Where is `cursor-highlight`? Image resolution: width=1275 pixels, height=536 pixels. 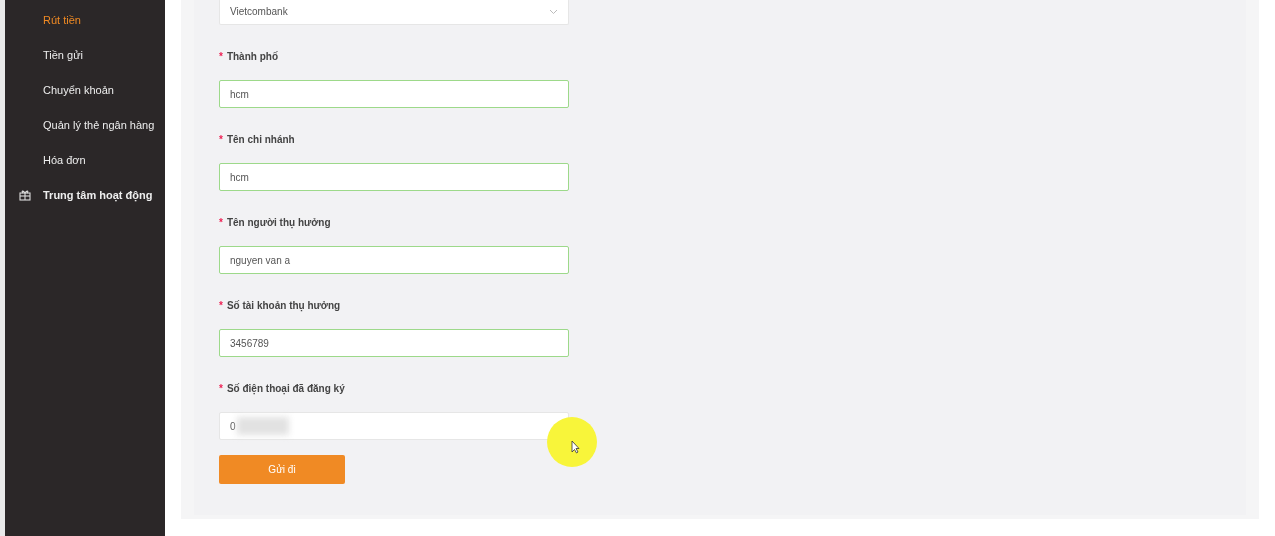
cursor-highlight is located at coordinates (572, 442).